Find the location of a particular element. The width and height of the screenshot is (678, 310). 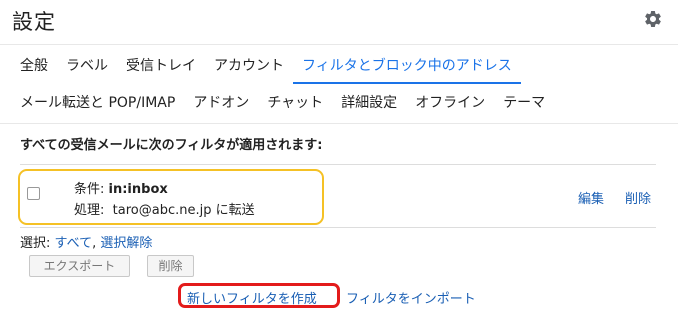

import-filters-link: フィルタをインポート is located at coordinates (411, 297).